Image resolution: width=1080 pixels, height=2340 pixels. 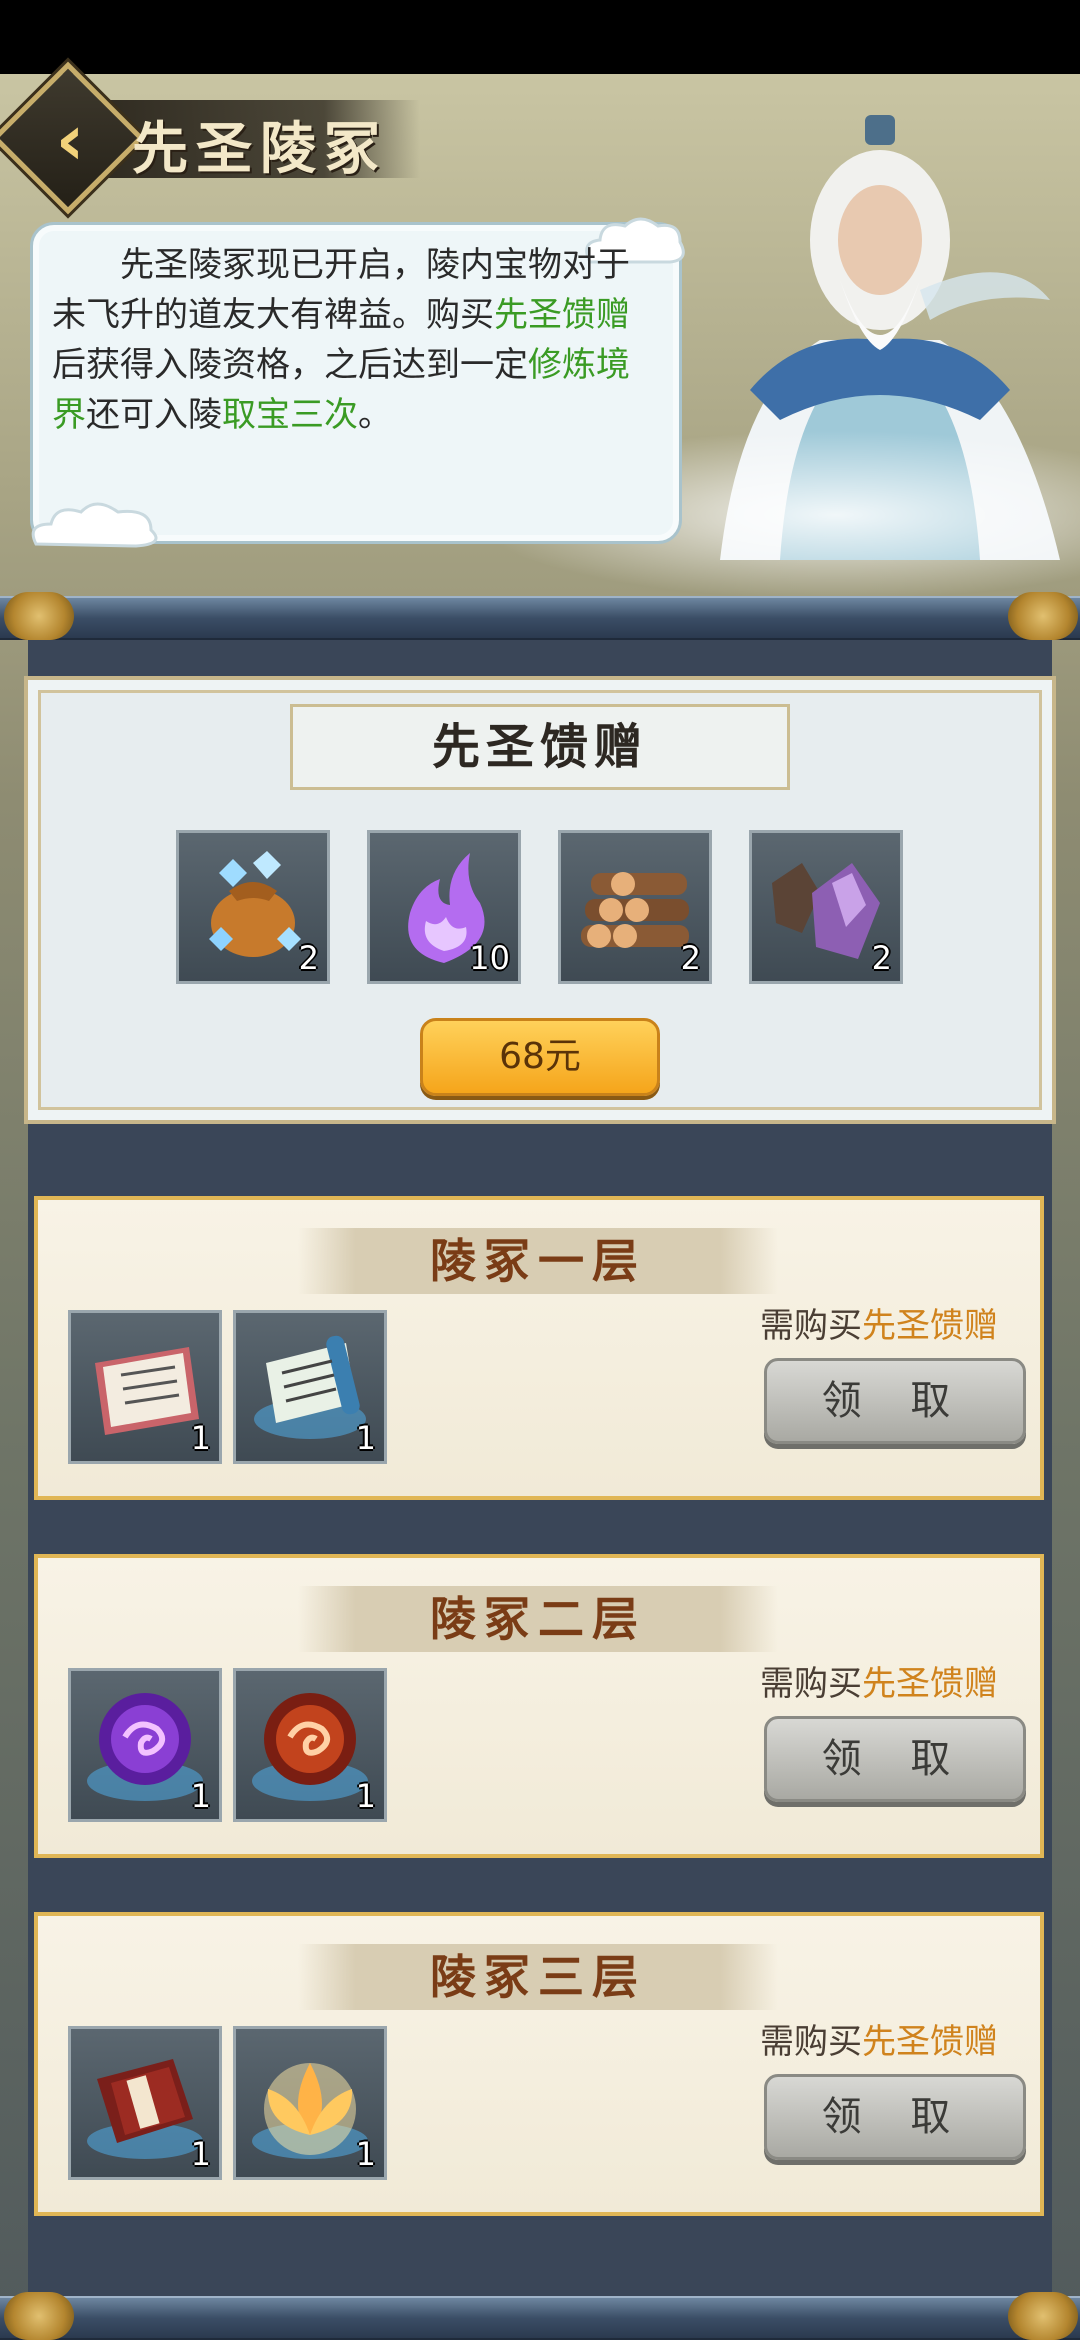 What do you see at coordinates (540, 2318) in the screenshot?
I see `scroll-rod-bottom` at bounding box center [540, 2318].